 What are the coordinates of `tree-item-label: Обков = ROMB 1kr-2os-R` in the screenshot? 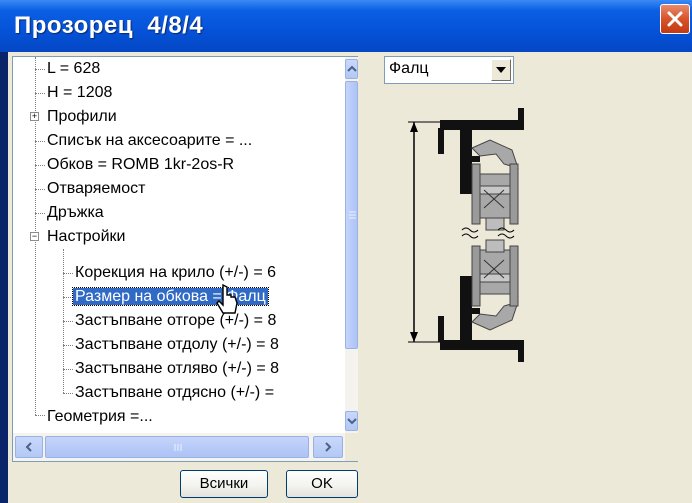 It's located at (141, 164).